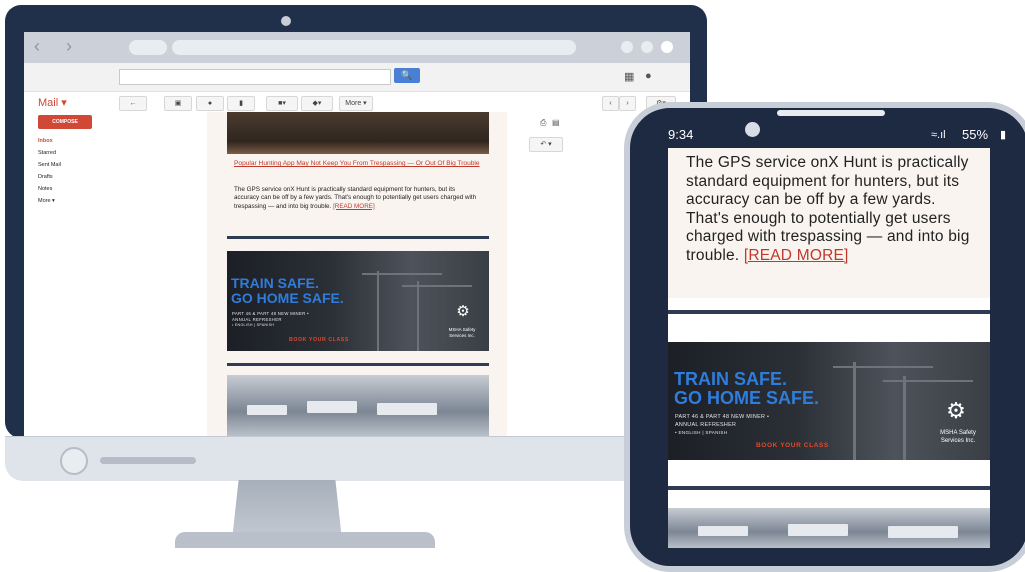  Describe the element at coordinates (49, 165) in the screenshot. I see `sidebar-item-sent: Sent Mail` at that location.